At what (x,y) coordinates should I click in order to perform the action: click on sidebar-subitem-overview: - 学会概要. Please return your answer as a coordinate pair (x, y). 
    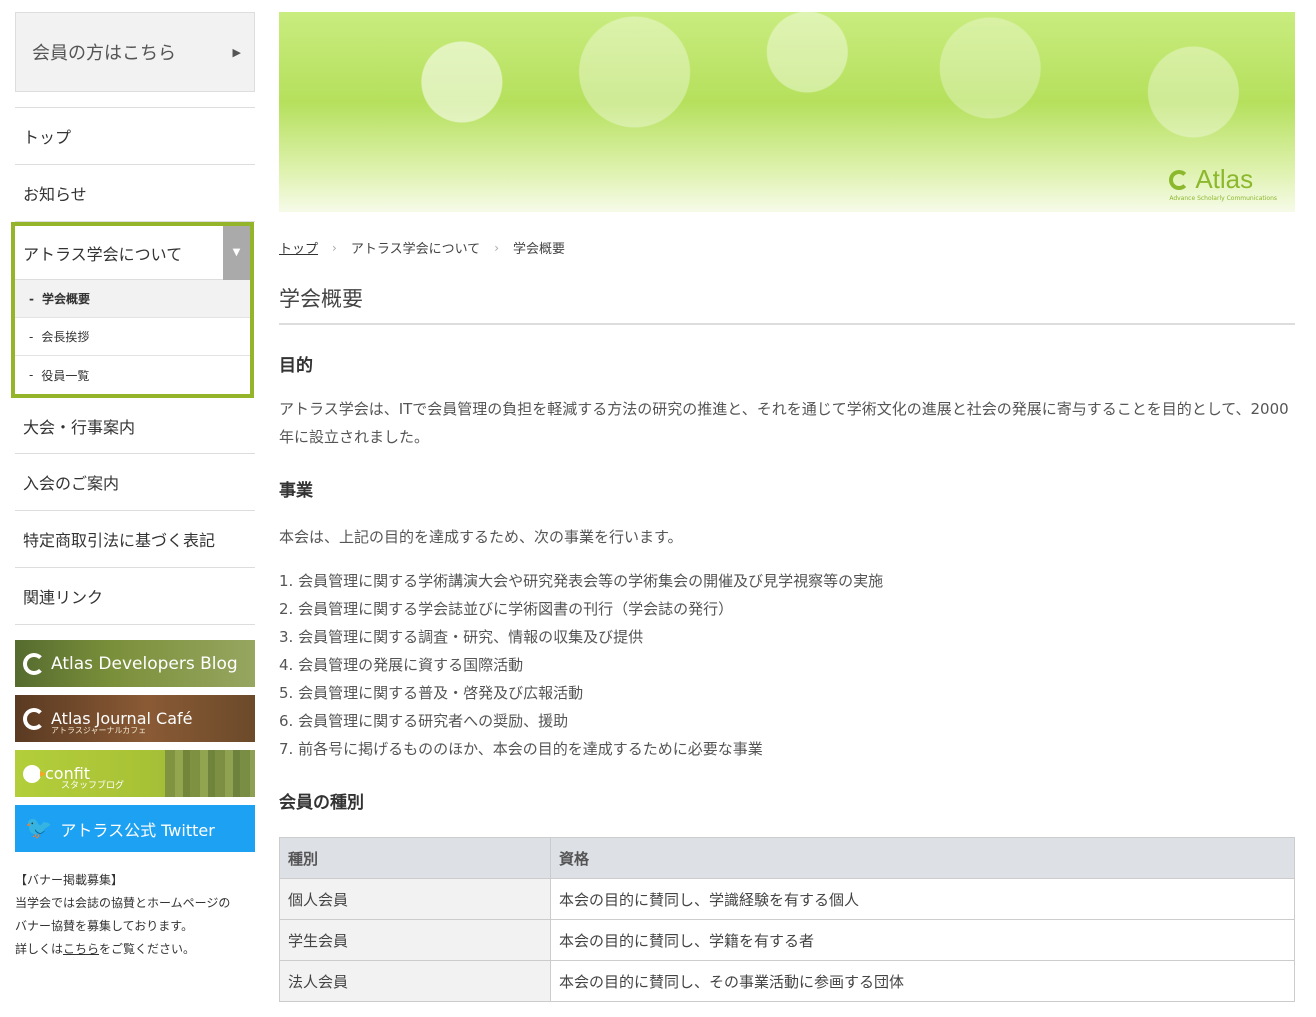
    Looking at the image, I should click on (132, 299).